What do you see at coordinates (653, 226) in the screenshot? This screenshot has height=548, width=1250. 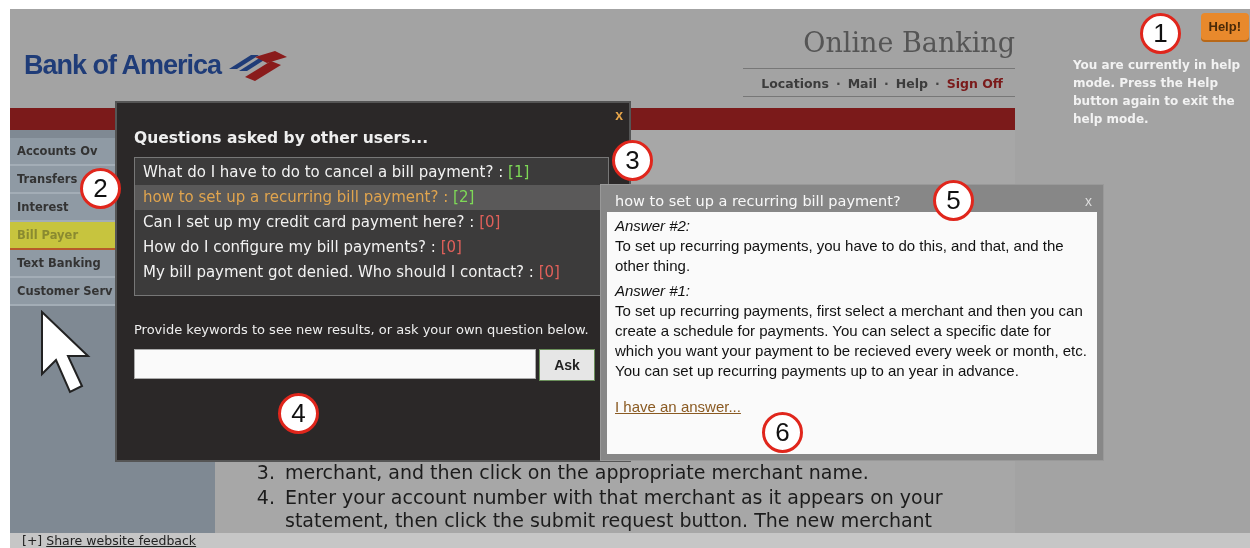 I see `answer-label: Answer #2:` at bounding box center [653, 226].